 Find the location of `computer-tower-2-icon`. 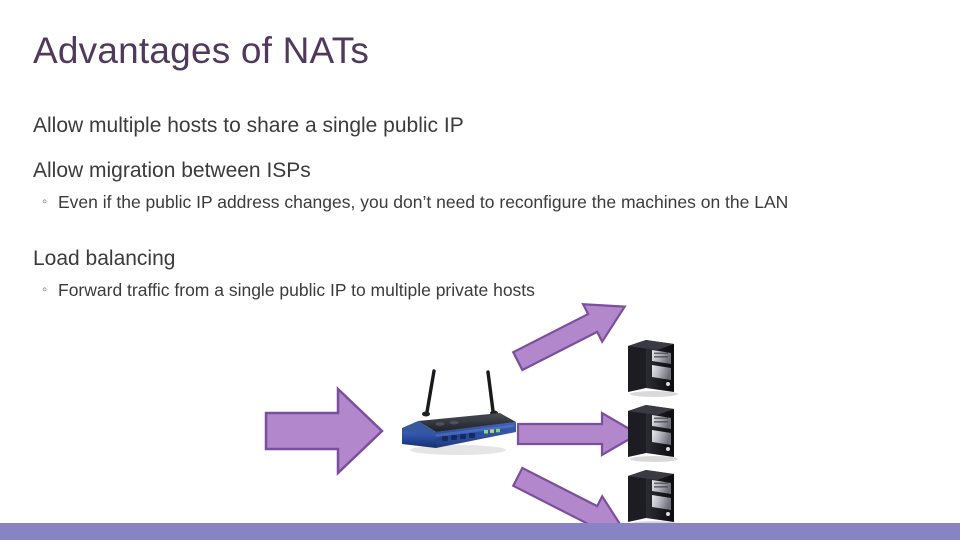

computer-tower-2-icon is located at coordinates (654, 432).